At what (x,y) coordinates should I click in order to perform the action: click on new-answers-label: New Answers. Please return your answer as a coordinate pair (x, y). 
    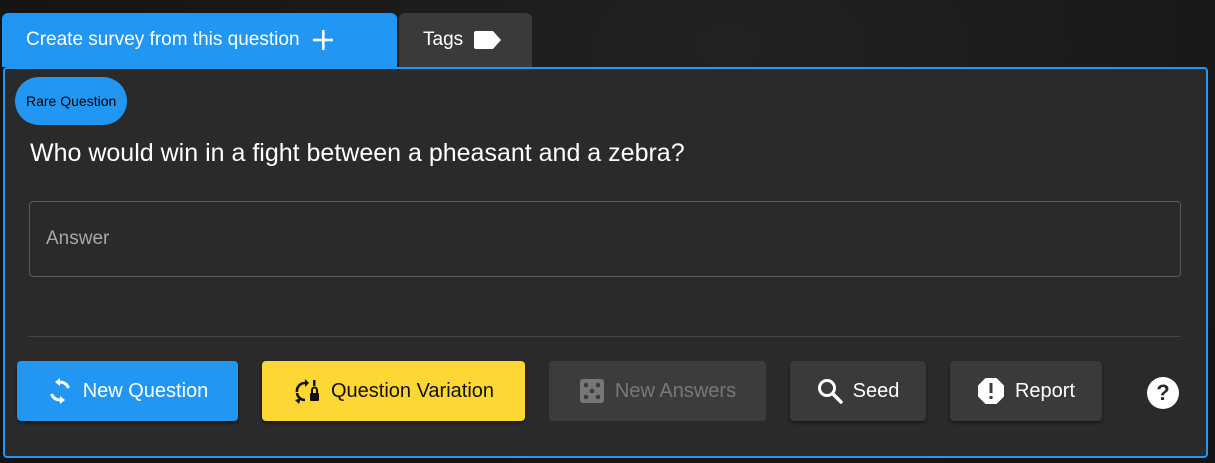
    Looking at the image, I should click on (675, 390).